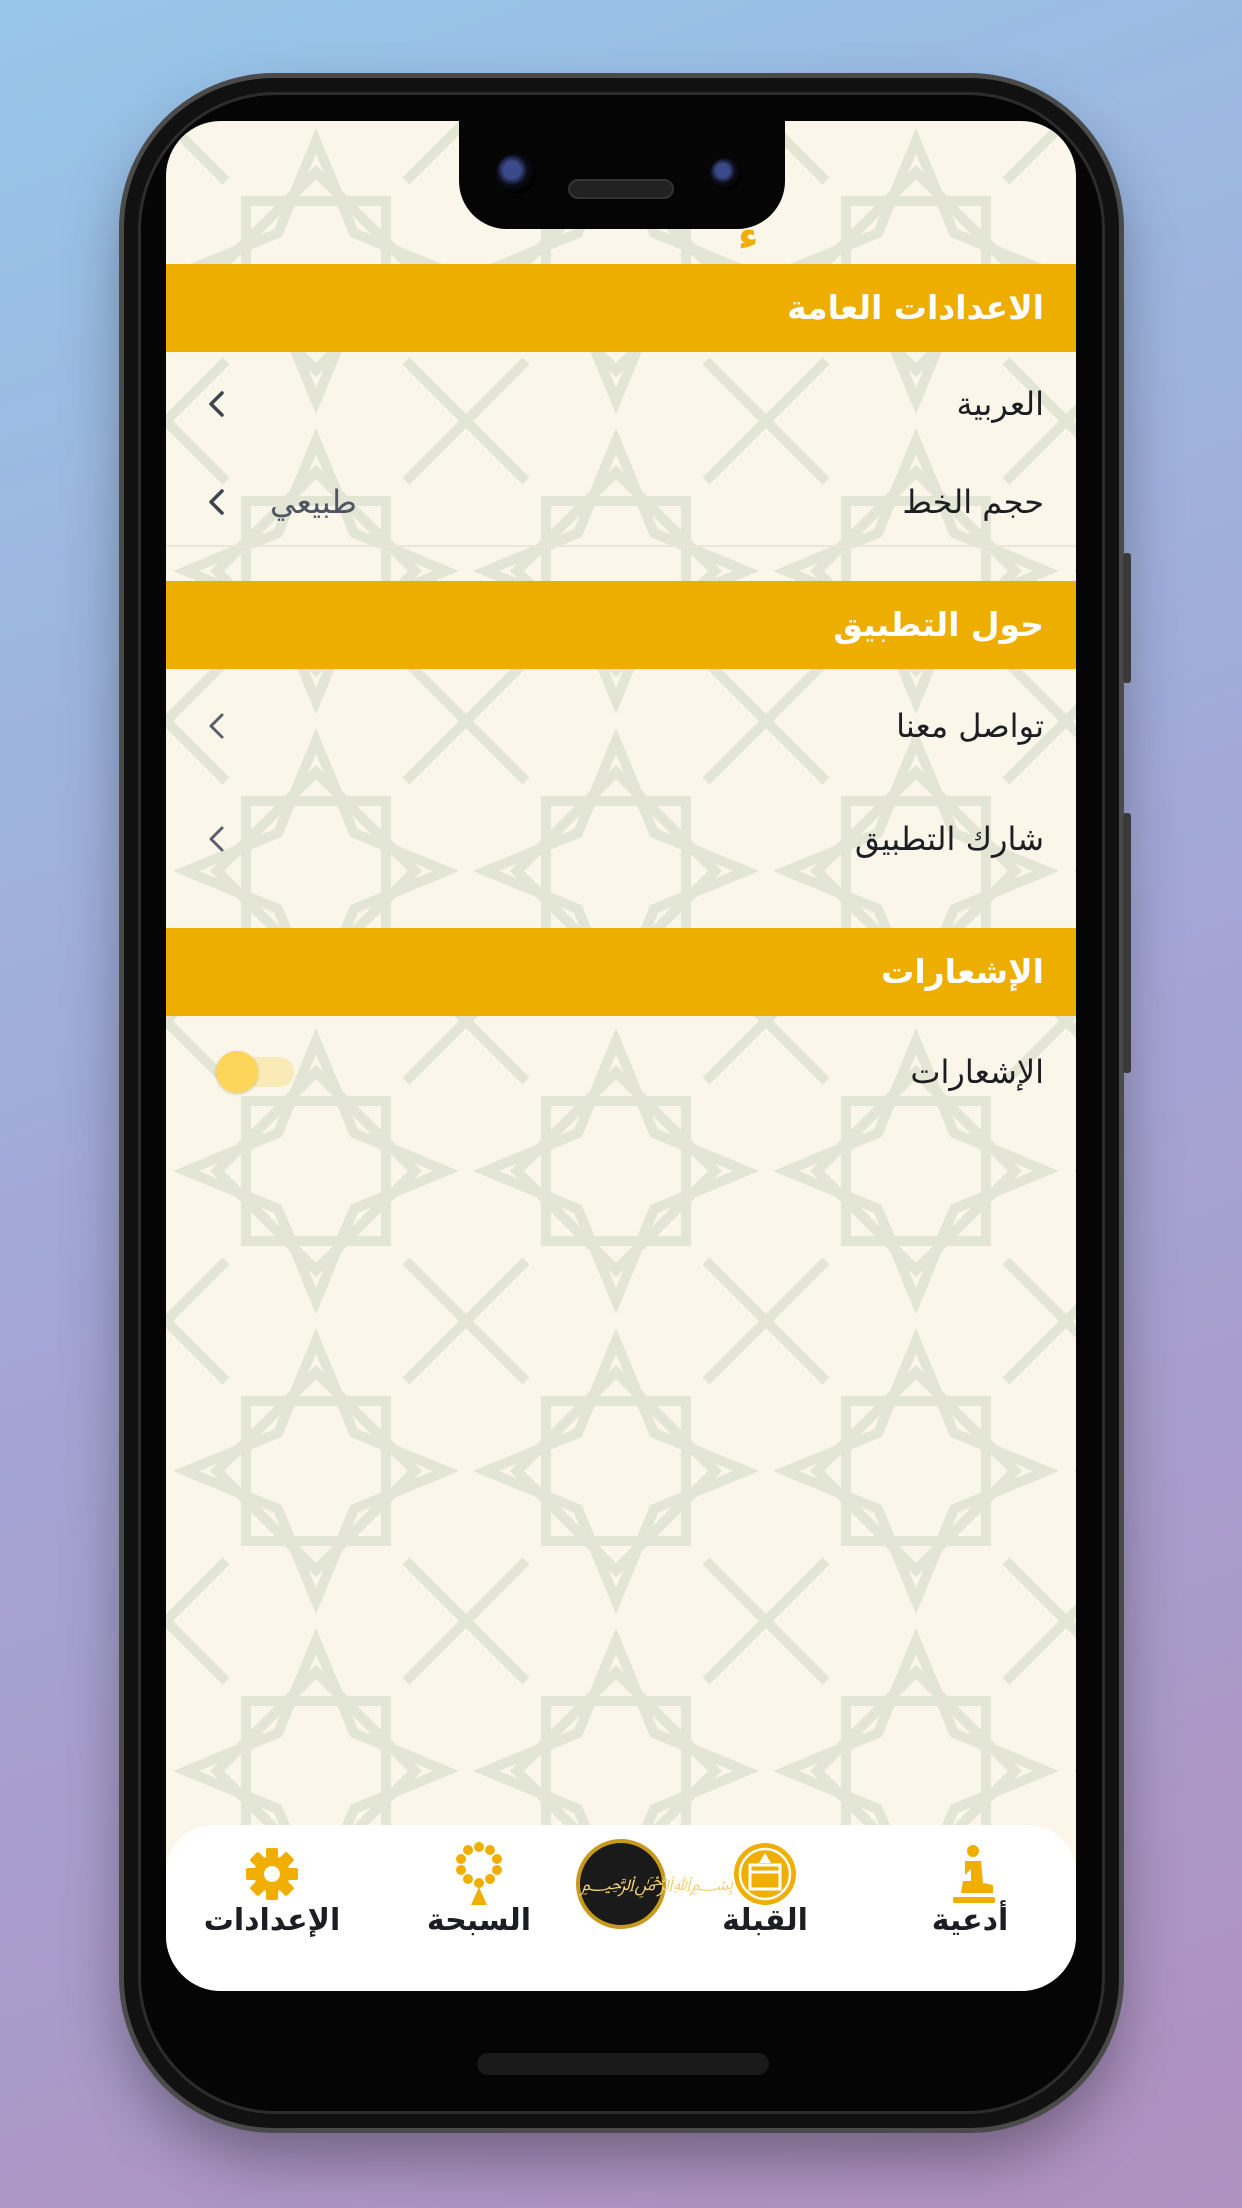 Image resolution: width=1242 pixels, height=2208 pixels. I want to click on tab-settings: الإعدادات, so click(272, 1908).